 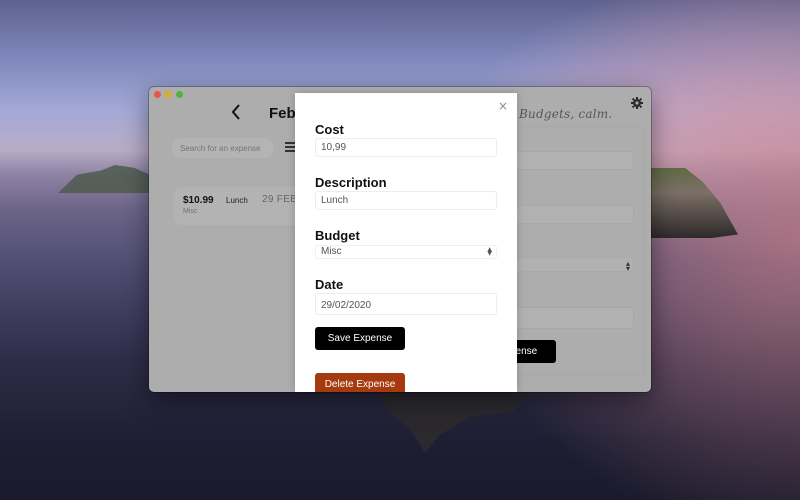 What do you see at coordinates (236, 114) in the screenshot?
I see `chevron-left-icon` at bounding box center [236, 114].